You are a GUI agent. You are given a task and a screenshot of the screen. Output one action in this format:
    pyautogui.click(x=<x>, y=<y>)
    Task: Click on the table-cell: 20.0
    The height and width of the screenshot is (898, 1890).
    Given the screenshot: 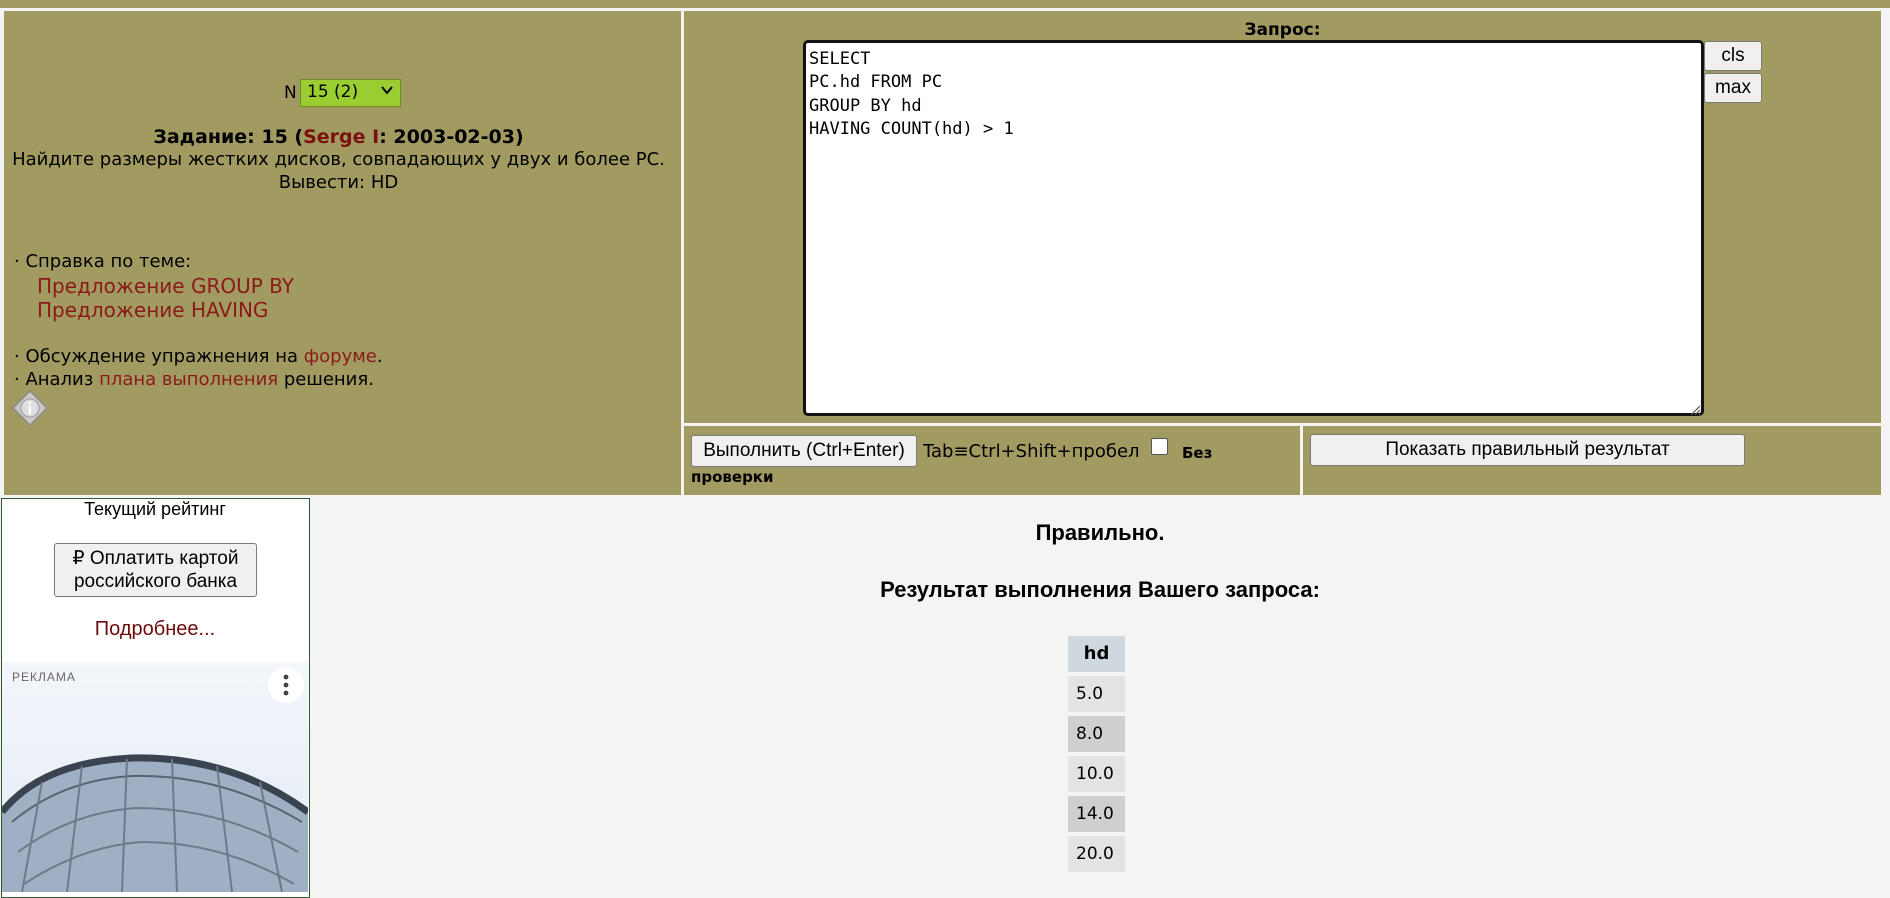 What is the action you would take?
    pyautogui.click(x=1096, y=854)
    